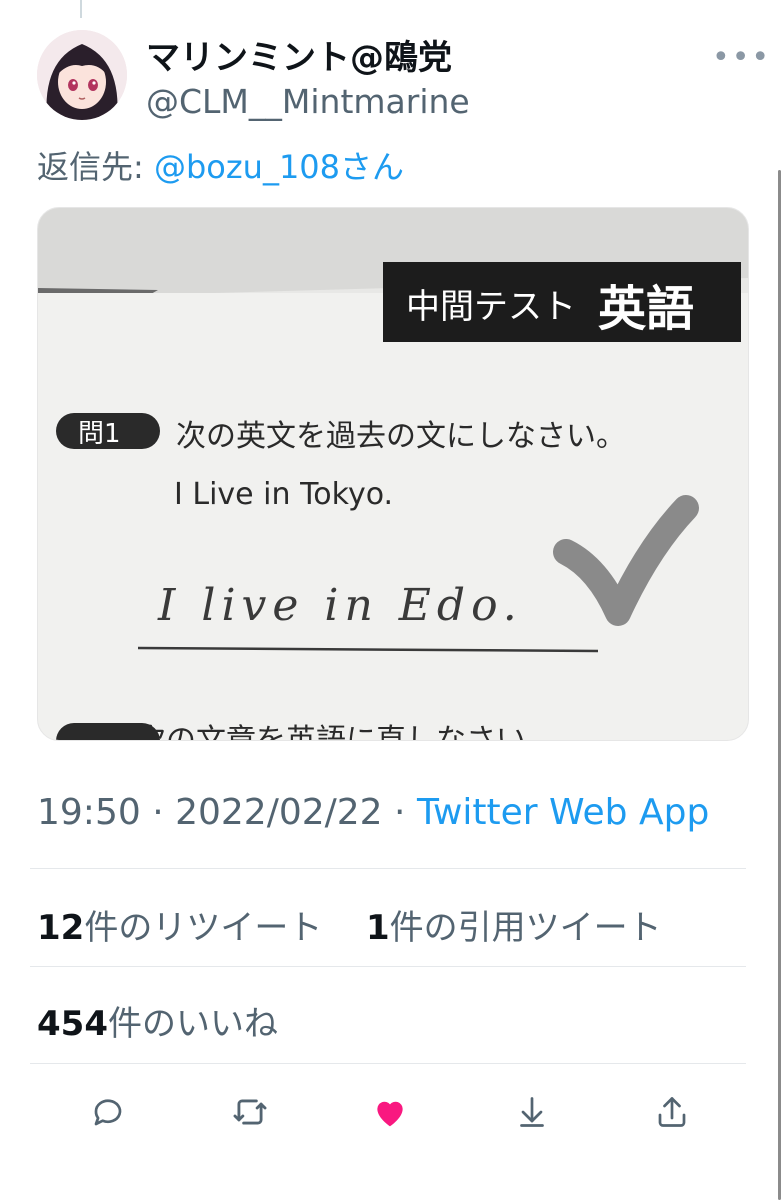 The width and height of the screenshot is (783, 1200). What do you see at coordinates (646, 309) in the screenshot?
I see `test-header-big: 英語` at bounding box center [646, 309].